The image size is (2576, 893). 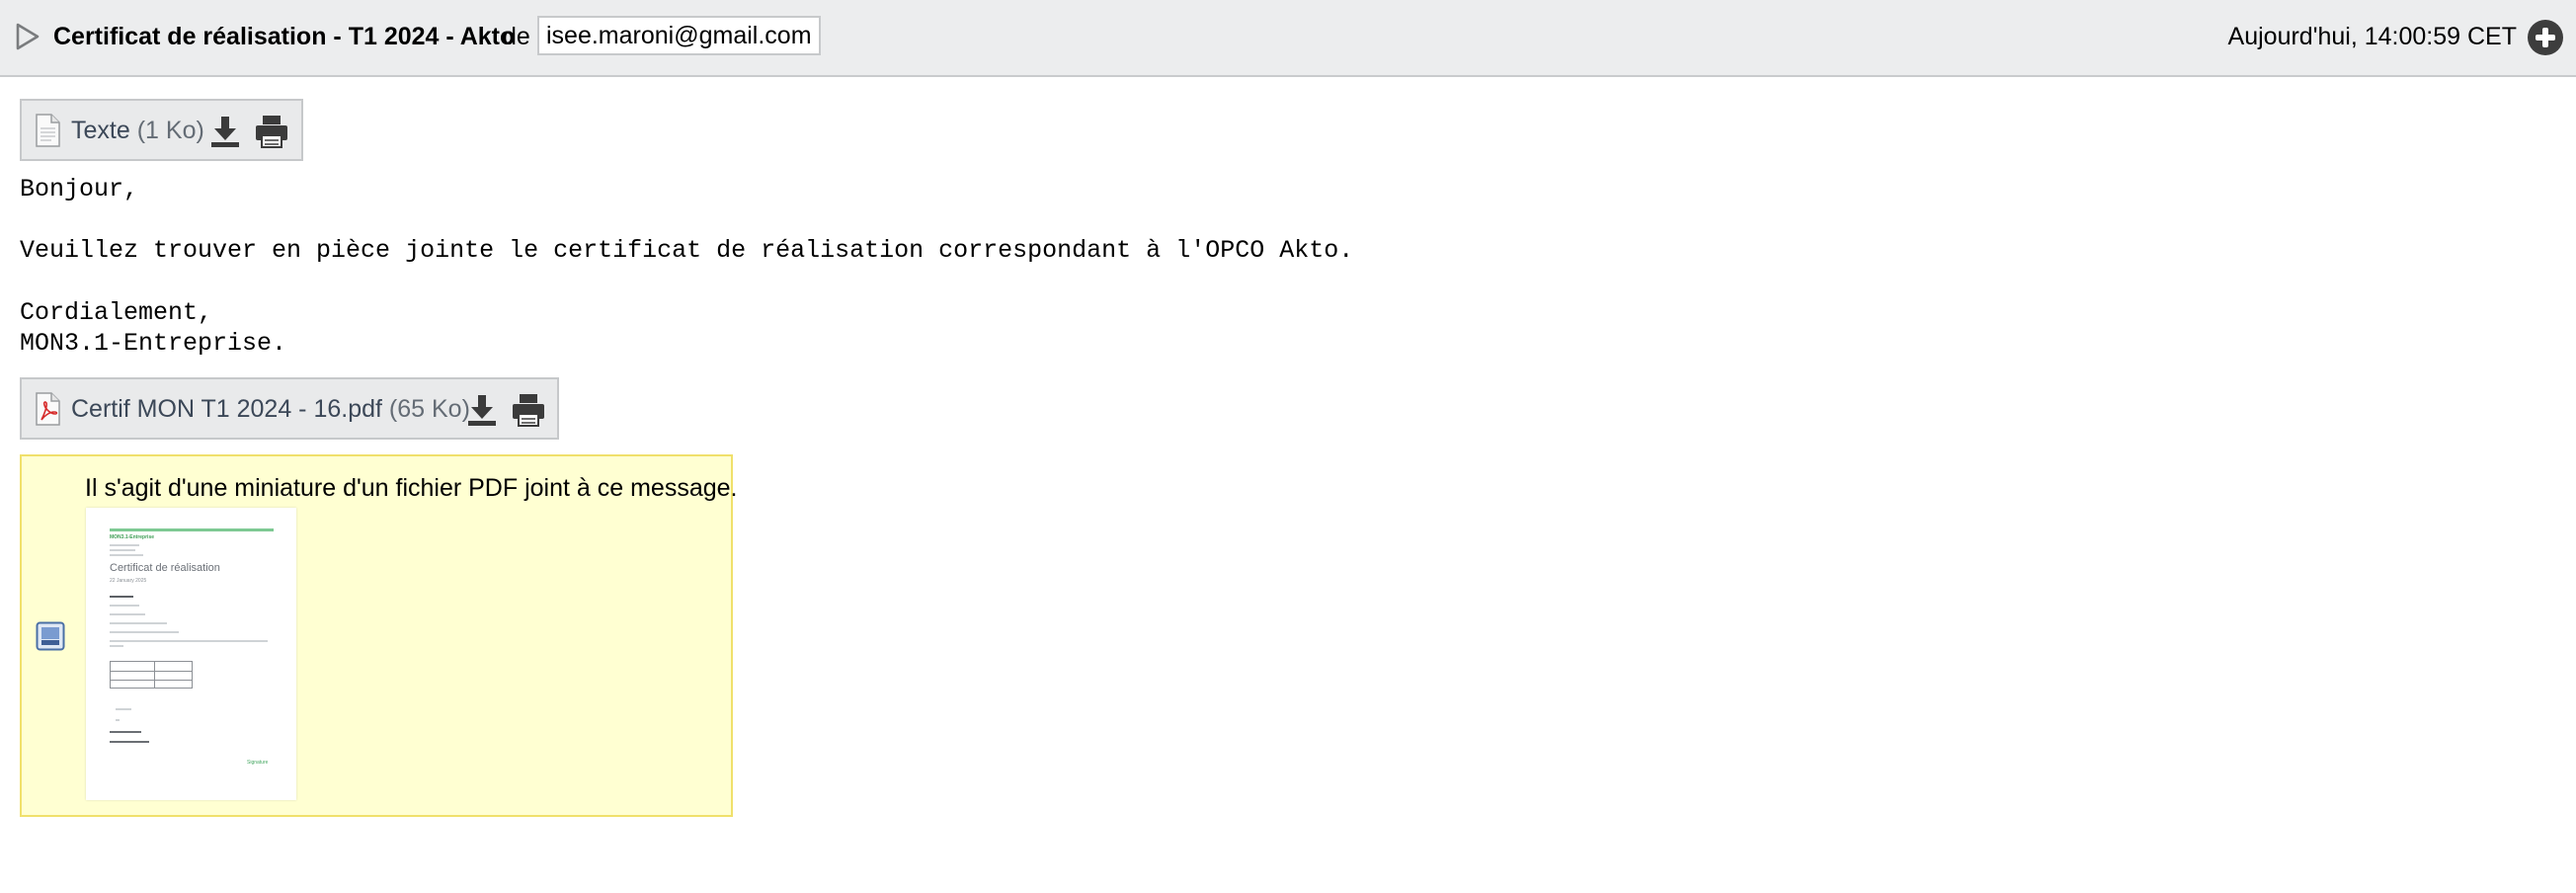 I want to click on attachment-pdf: Certif MON T1 2024 - 16.pdf (65 Ko), so click(x=289, y=408).